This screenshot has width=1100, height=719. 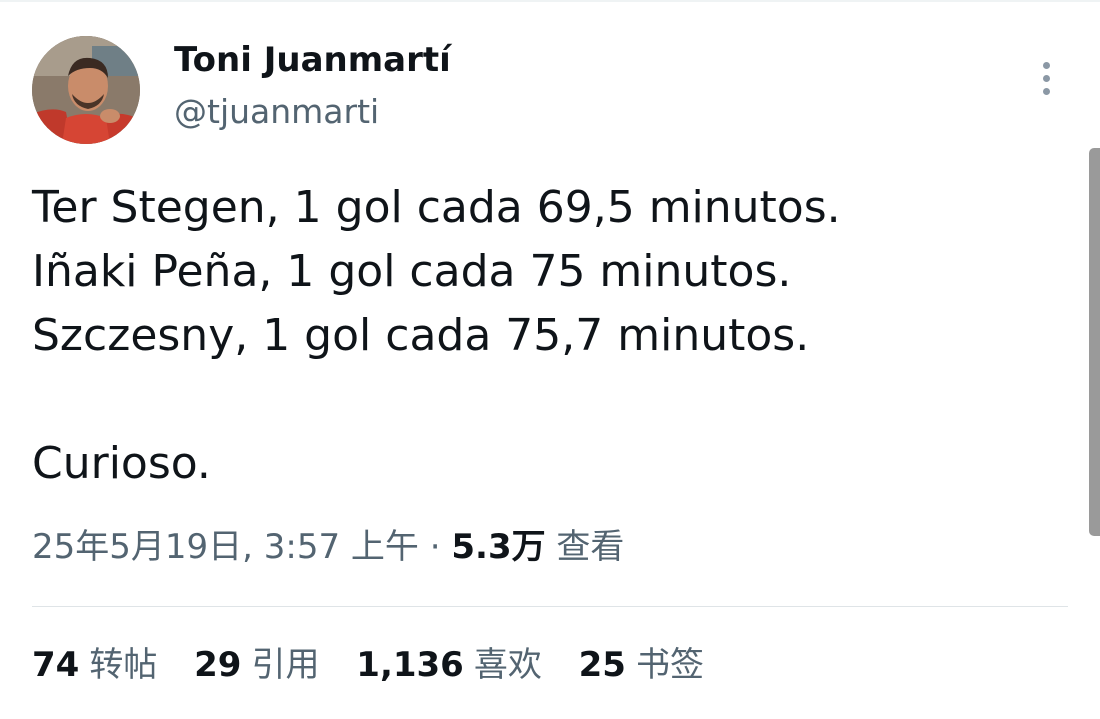 I want to click on tweet-meta: 25年5月19日, 3:57 上午 · 5.3万 查看, so click(x=328, y=547).